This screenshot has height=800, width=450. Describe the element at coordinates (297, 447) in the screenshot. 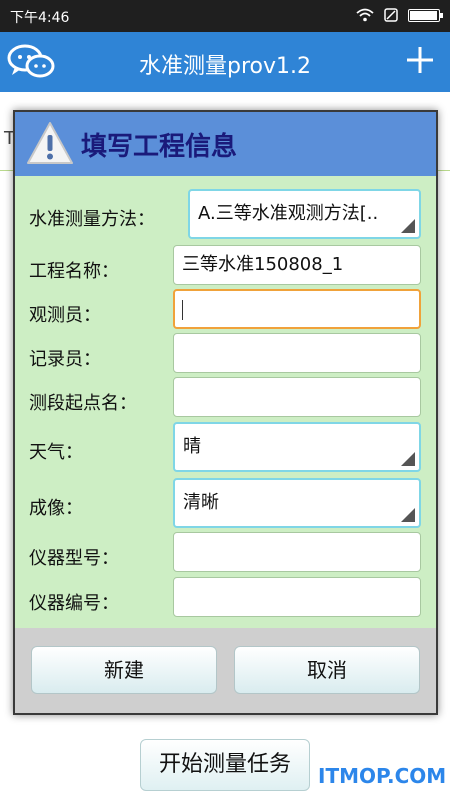

I see `weather-spinner: 晴` at that location.